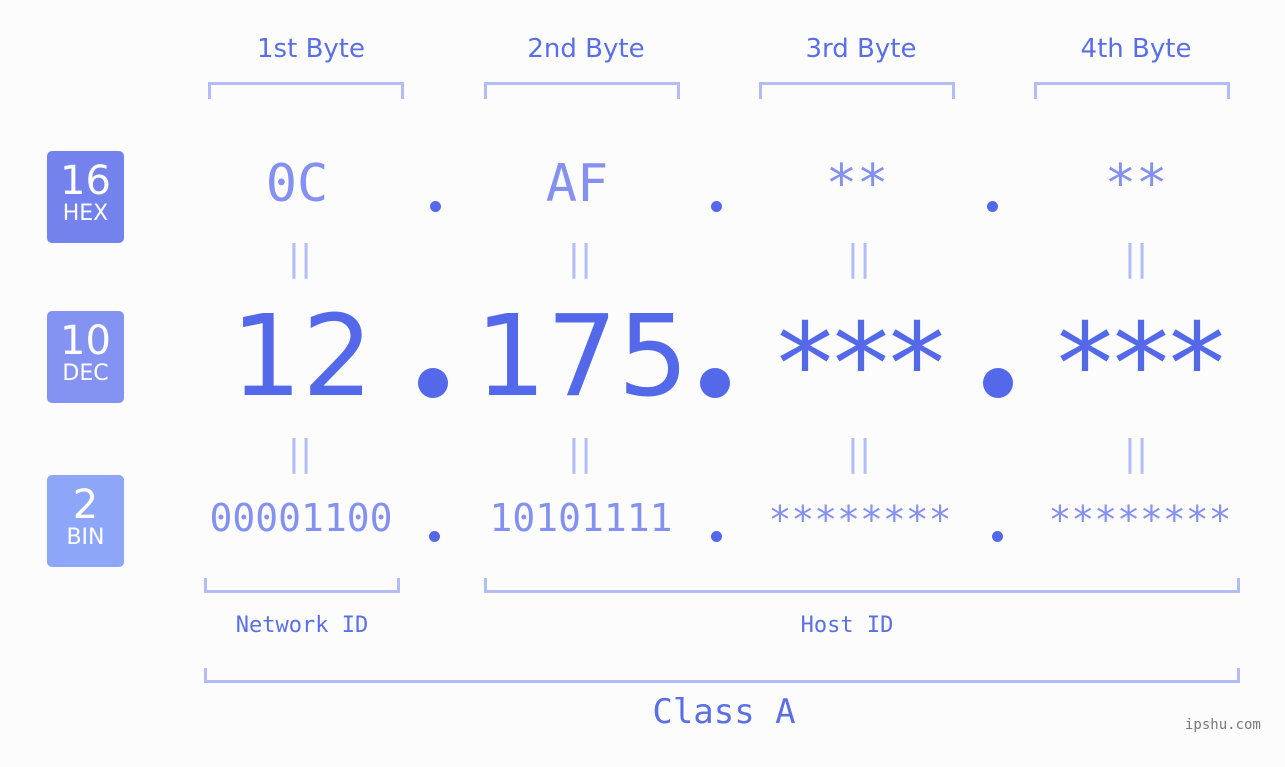 This screenshot has width=1285, height=767. I want to click on byte-4-bracket, so click(1132, 90).